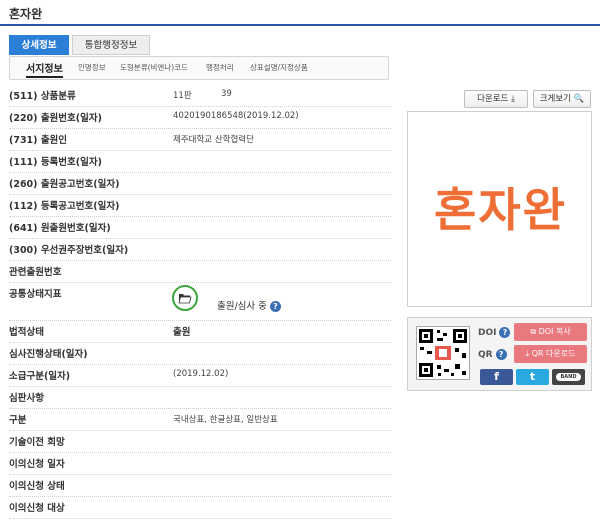  I want to click on qr-label: QR?, so click(492, 354).